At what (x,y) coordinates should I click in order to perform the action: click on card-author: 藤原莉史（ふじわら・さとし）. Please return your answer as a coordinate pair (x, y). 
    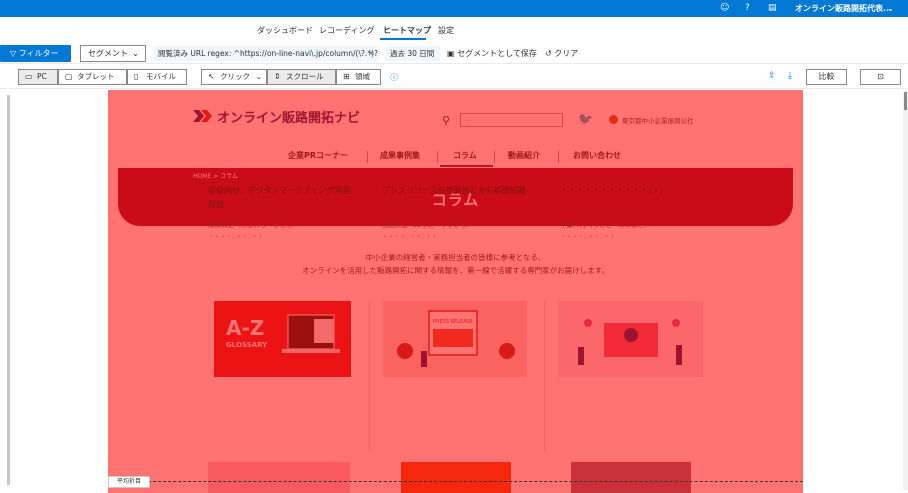
    Looking at the image, I should click on (253, 225).